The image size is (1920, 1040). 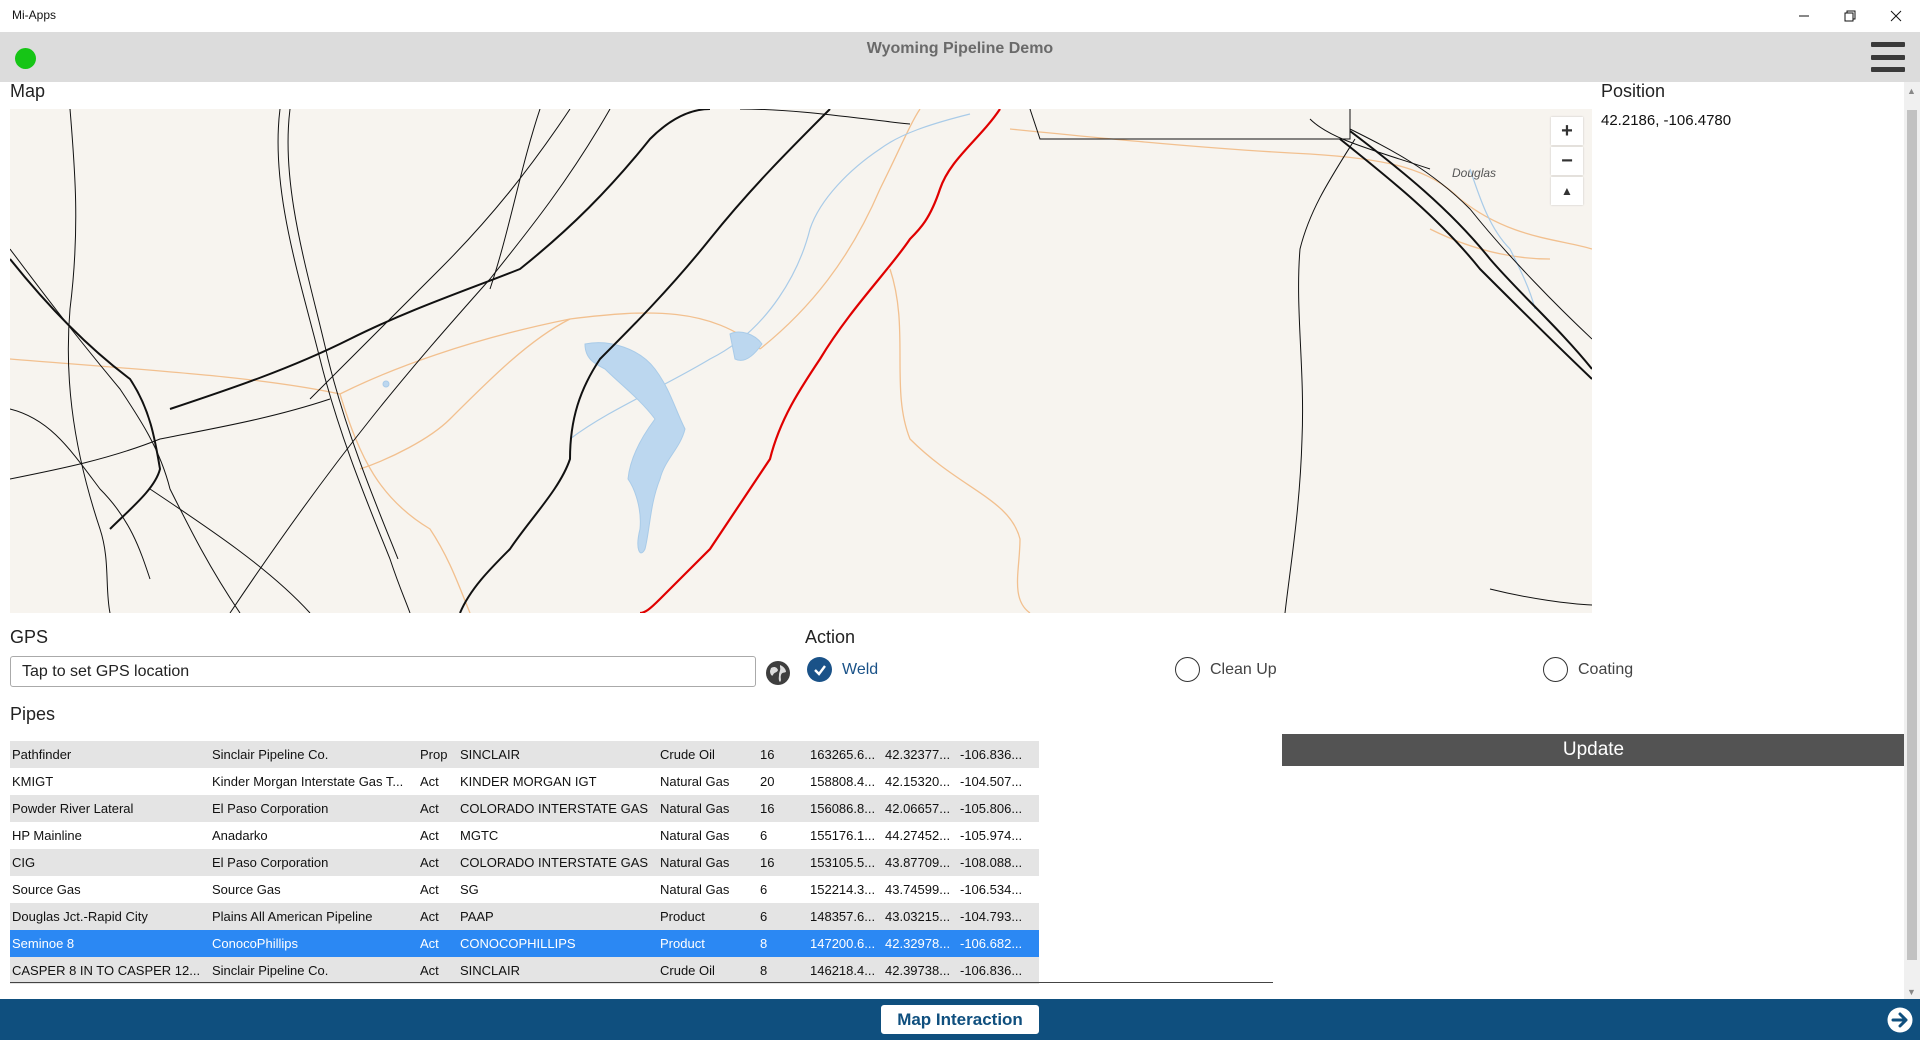 I want to click on gps-placeholder-text: Tap to set GPS location, so click(x=106, y=671).